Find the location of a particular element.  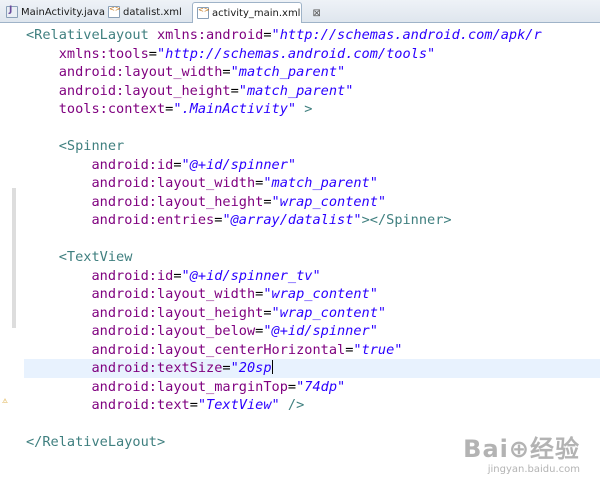

code-token-attr: android:layout_marginTop is located at coordinates (157, 386).